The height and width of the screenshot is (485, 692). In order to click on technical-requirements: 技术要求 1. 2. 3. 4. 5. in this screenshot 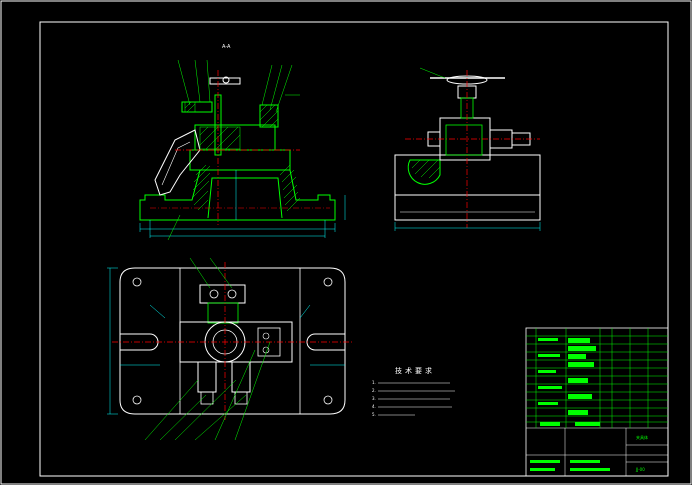, I will do `click(413, 391)`.